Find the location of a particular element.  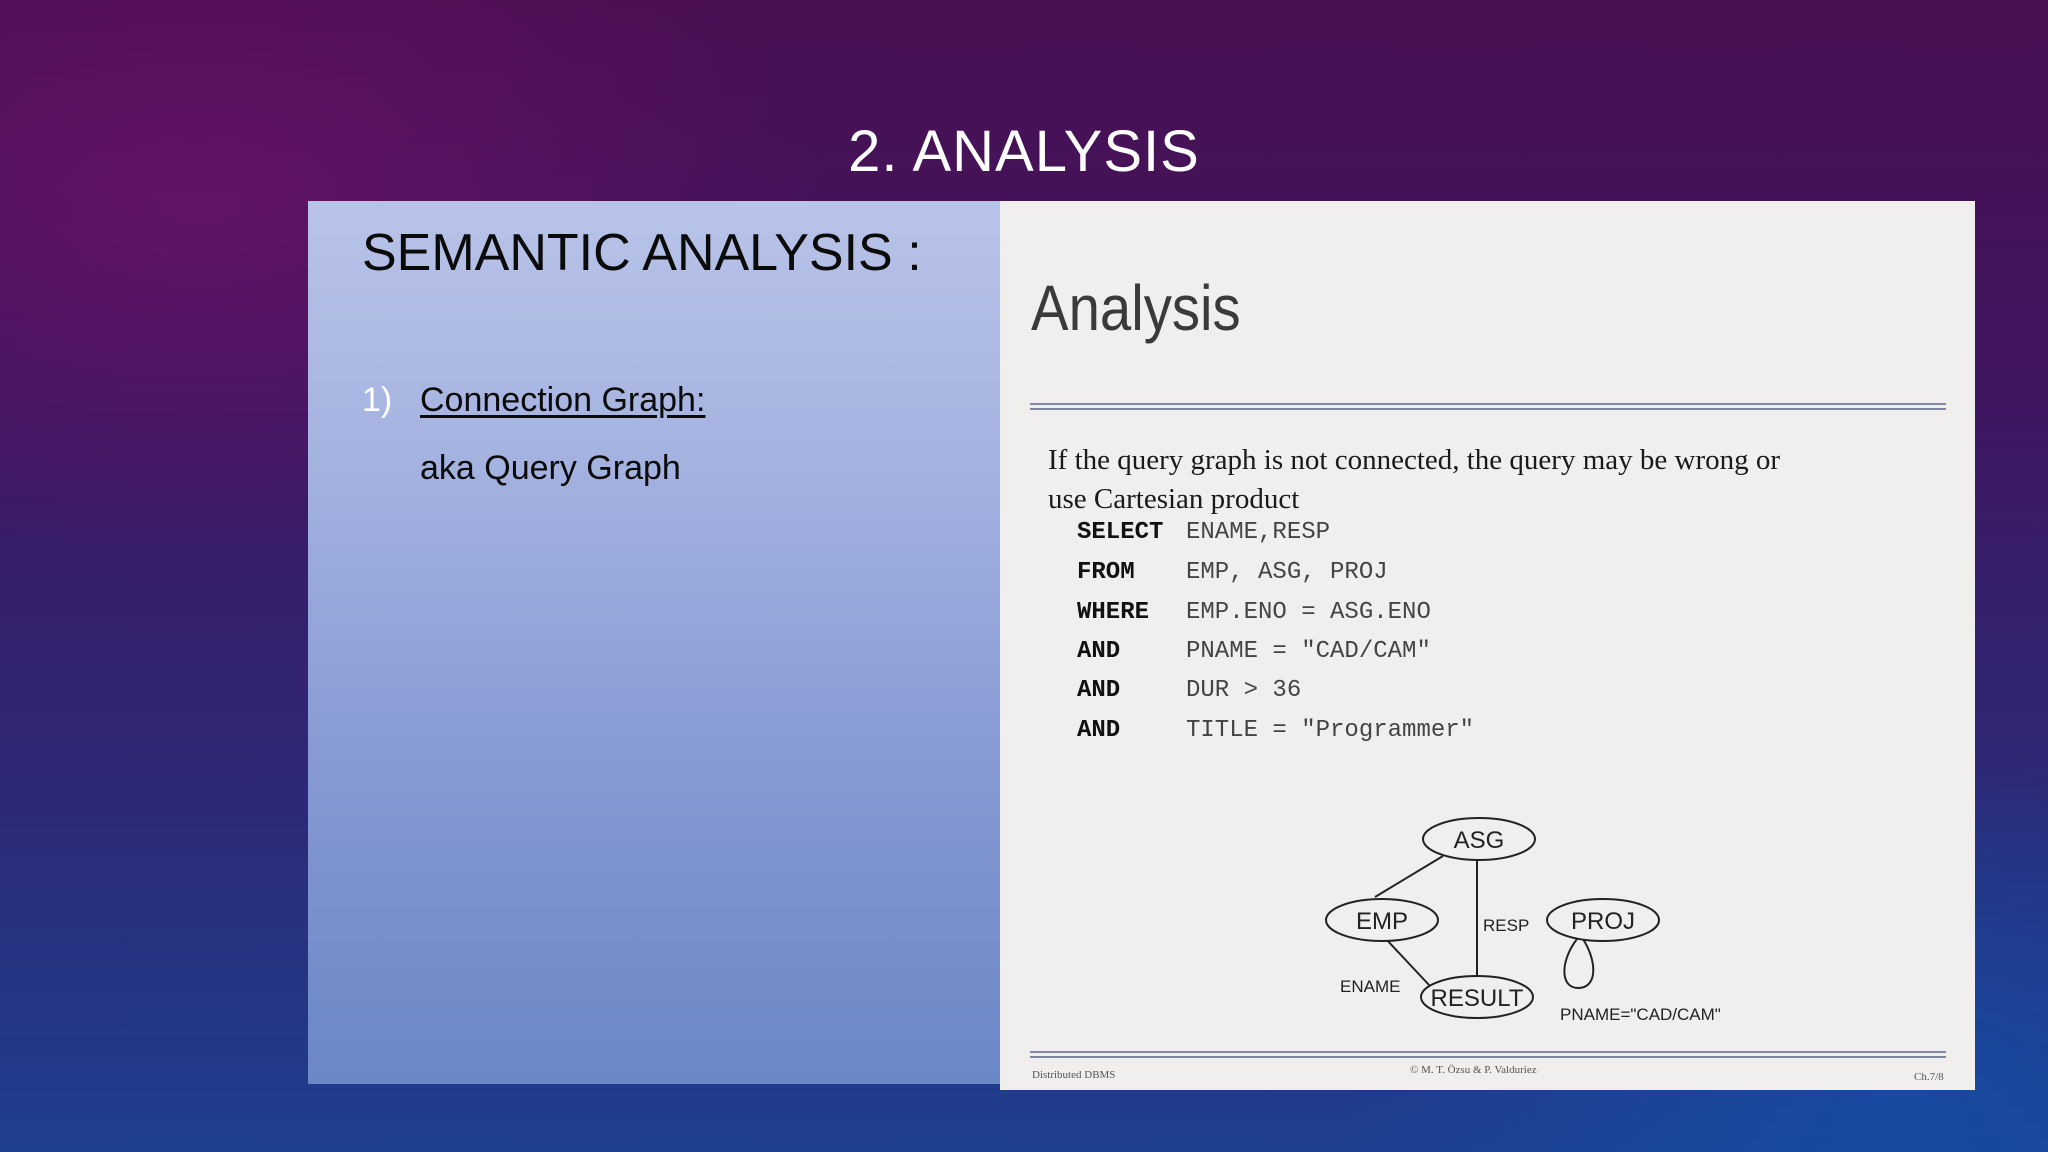

footer-center: © M. T. Özsu & P. Valduriez is located at coordinates (1473, 1070).